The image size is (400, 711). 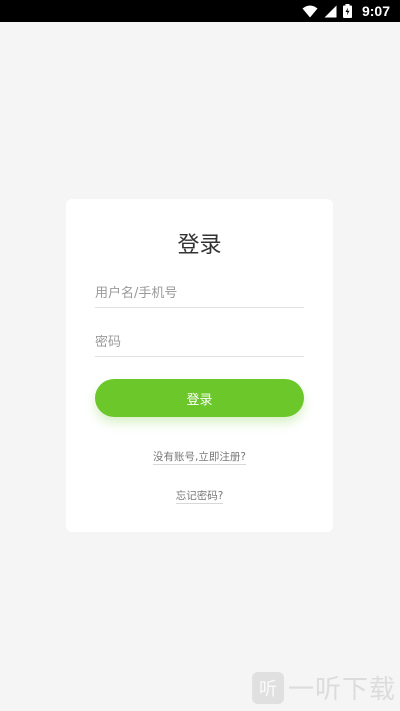 I want to click on watermark-logo-icon: 听, so click(x=267, y=687).